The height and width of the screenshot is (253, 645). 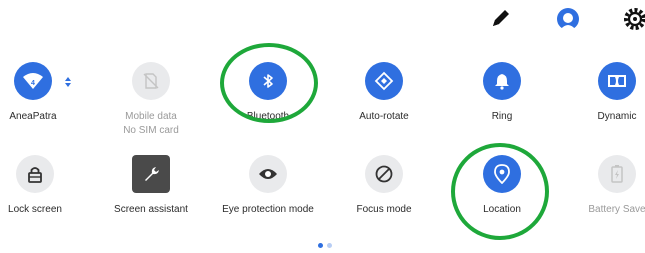 I want to click on bluetooth-icon, so click(x=268, y=81).